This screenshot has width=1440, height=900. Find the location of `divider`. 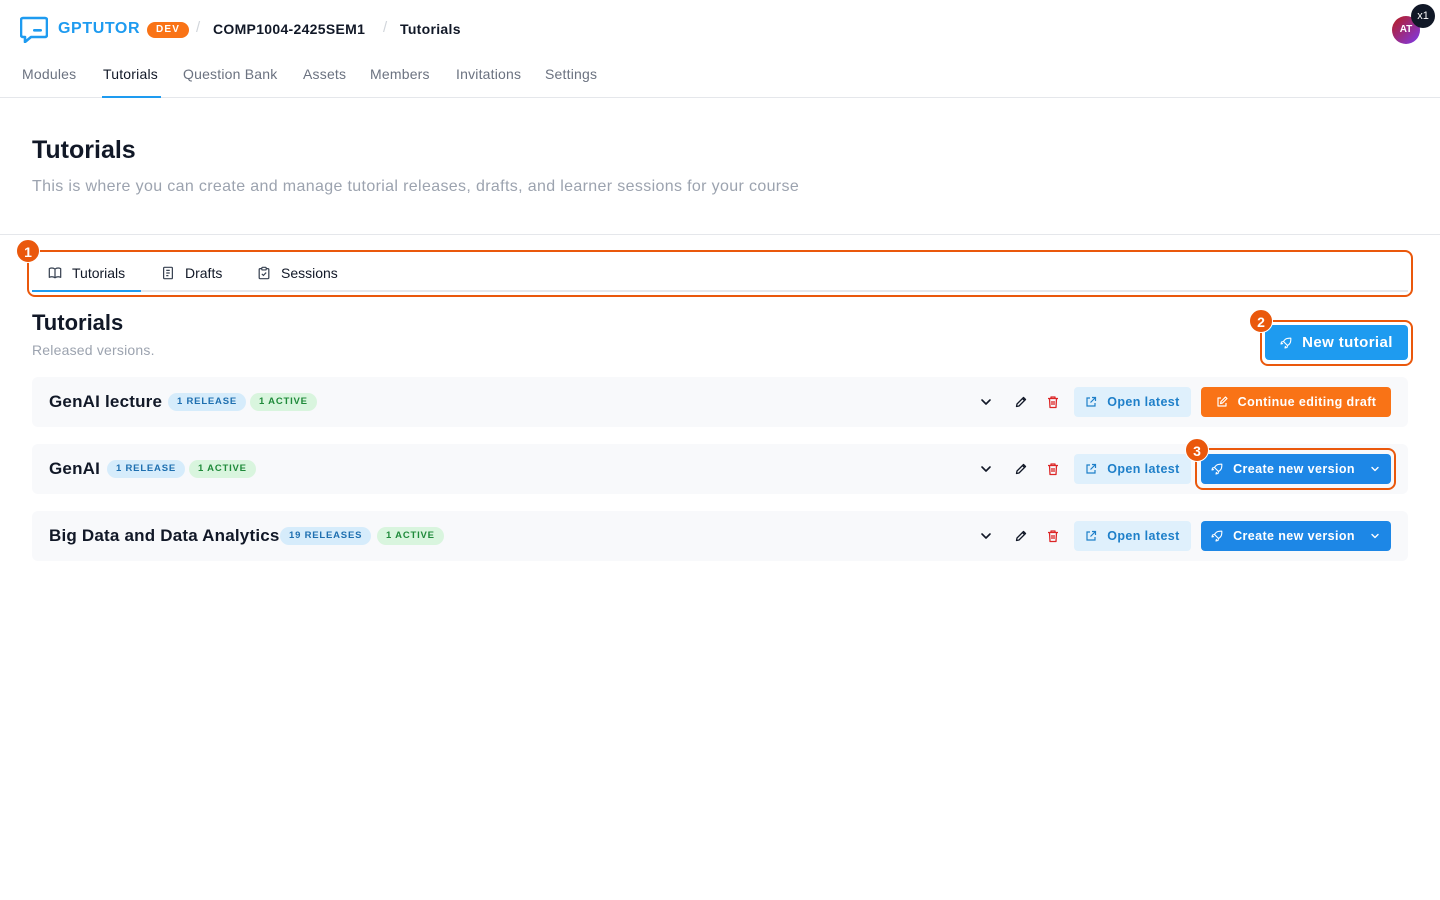

divider is located at coordinates (720, 234).